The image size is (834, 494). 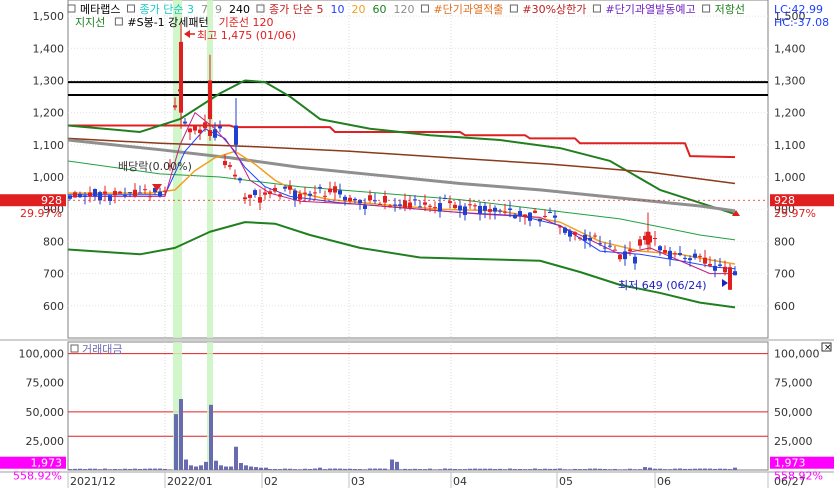 What do you see at coordinates (784, 306) in the screenshot?
I see `y-tick-label-right: 600` at bounding box center [784, 306].